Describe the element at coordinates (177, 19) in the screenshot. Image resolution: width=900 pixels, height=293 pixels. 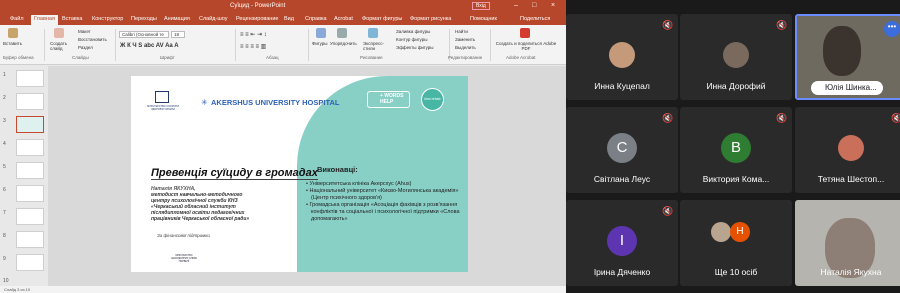
I see `tab-animations: Анимация` at that location.